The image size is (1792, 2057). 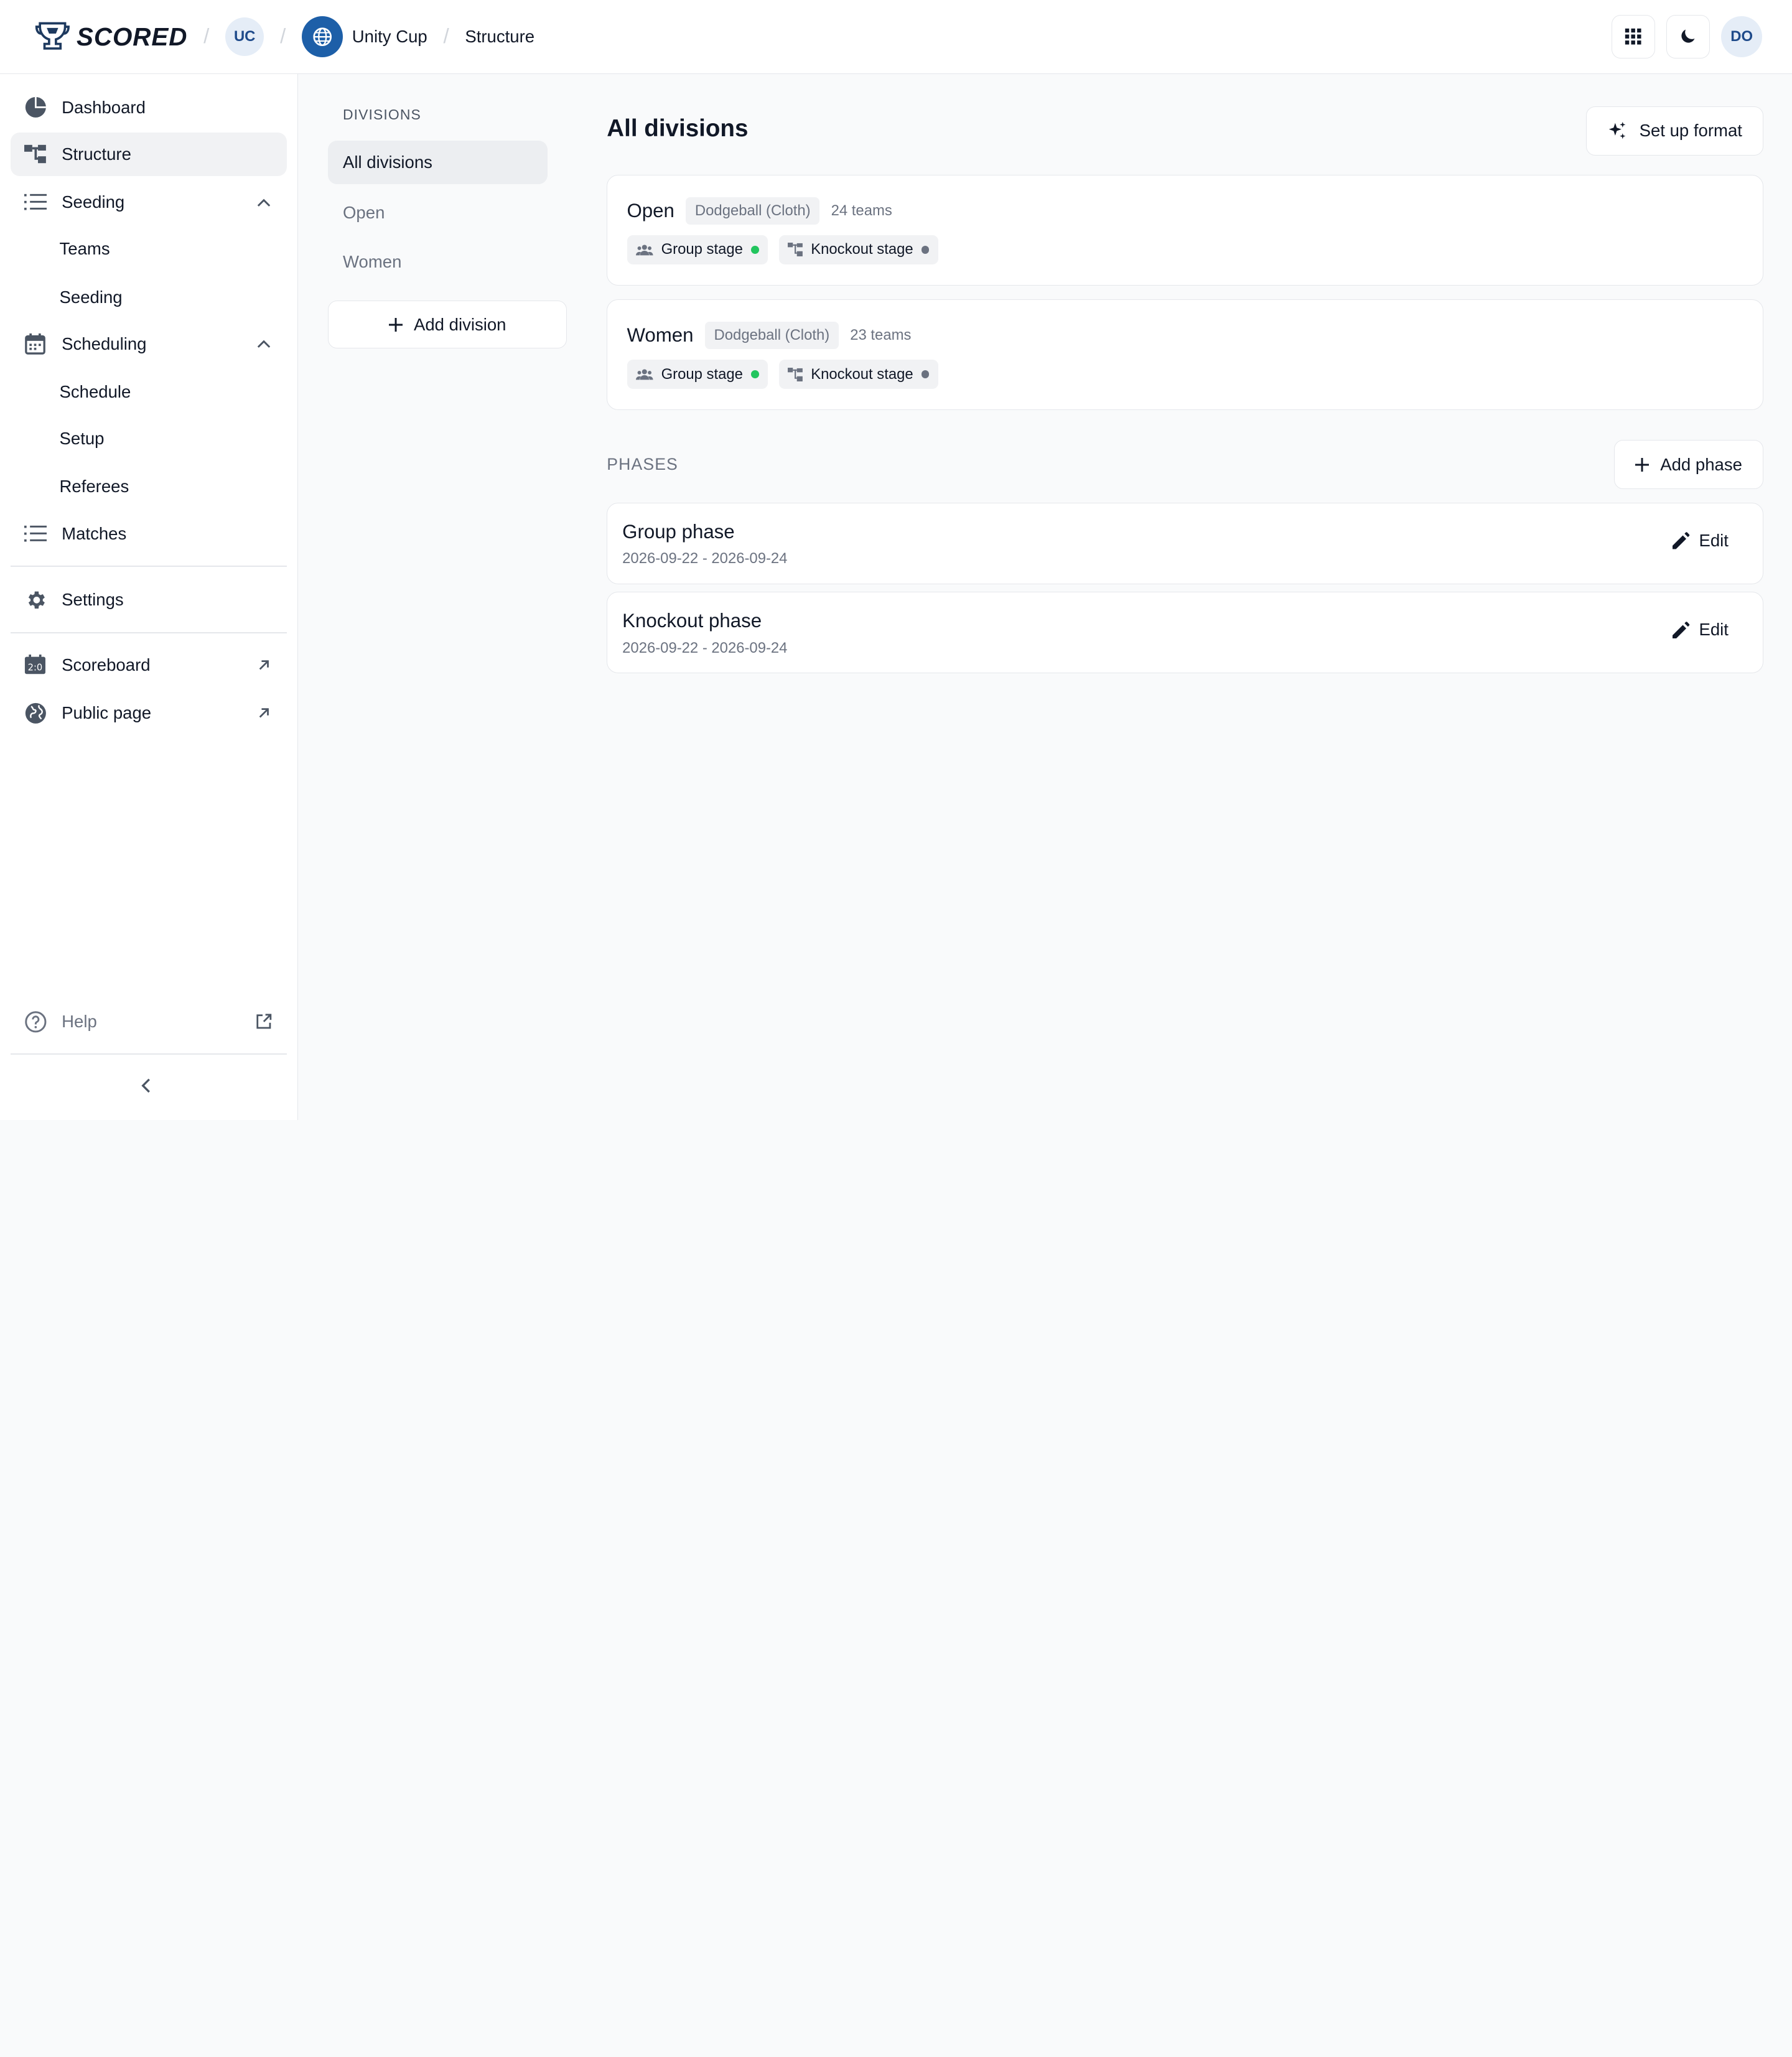 I want to click on sidebar-item-label: Public page, so click(x=107, y=713).